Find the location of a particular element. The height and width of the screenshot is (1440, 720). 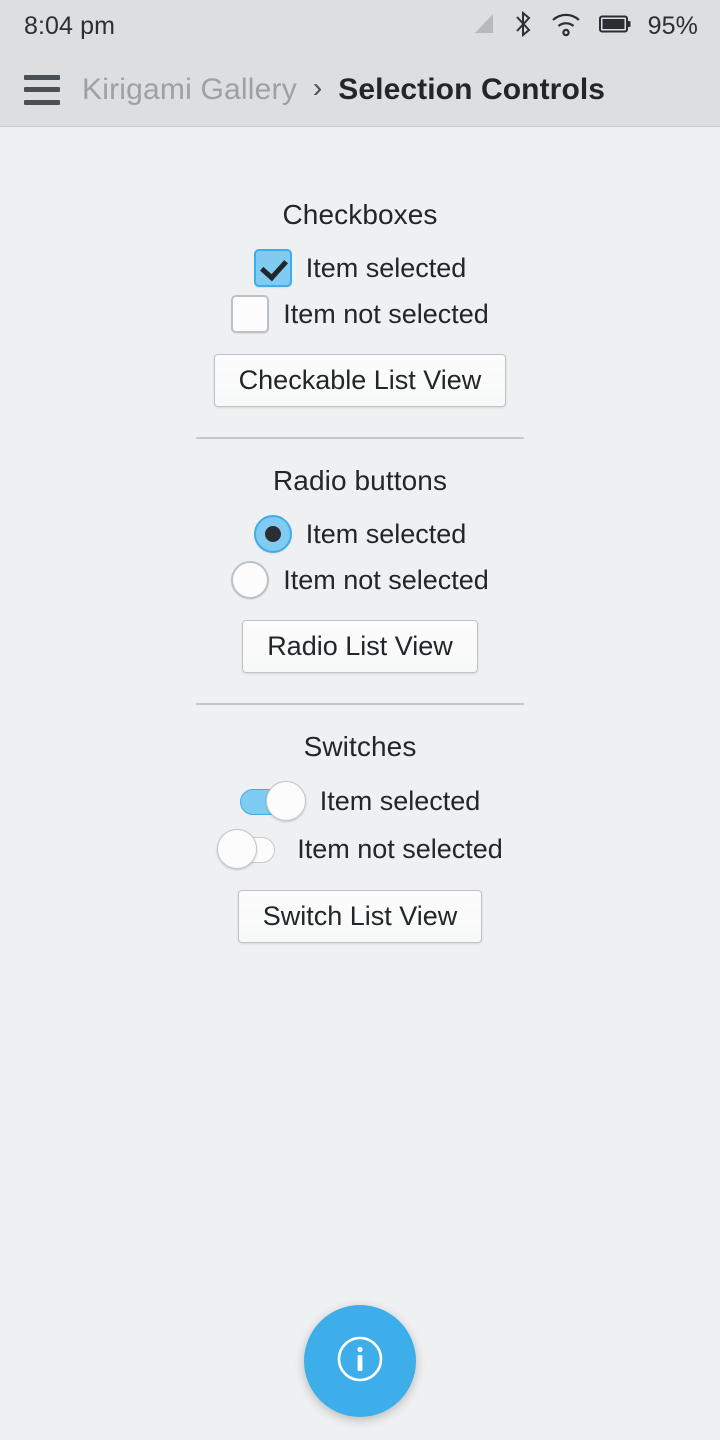

checkbox-row-selected: Item selected is located at coordinates (360, 268).